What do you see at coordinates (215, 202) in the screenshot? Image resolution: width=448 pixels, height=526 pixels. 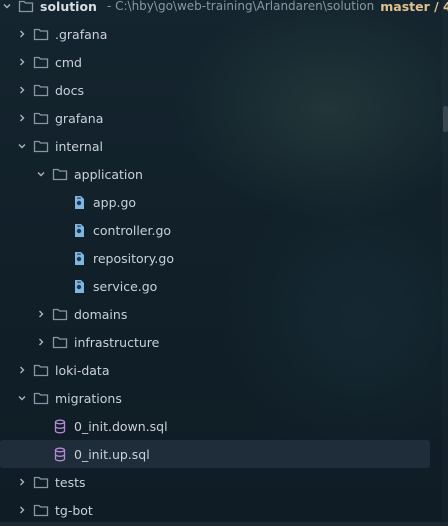 I see `tree-file-row: app.go` at bounding box center [215, 202].